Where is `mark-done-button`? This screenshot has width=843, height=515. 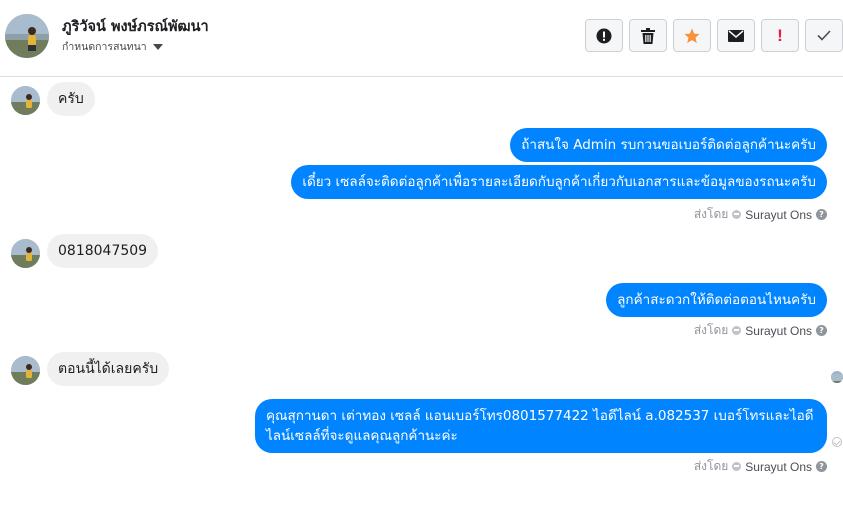 mark-done-button is located at coordinates (824, 35).